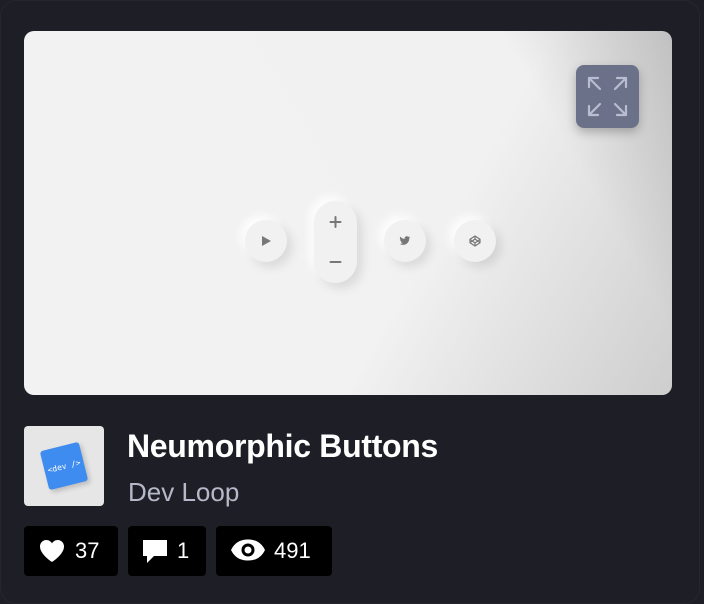 The image size is (704, 604). I want to click on likes-count: 37, so click(87, 550).